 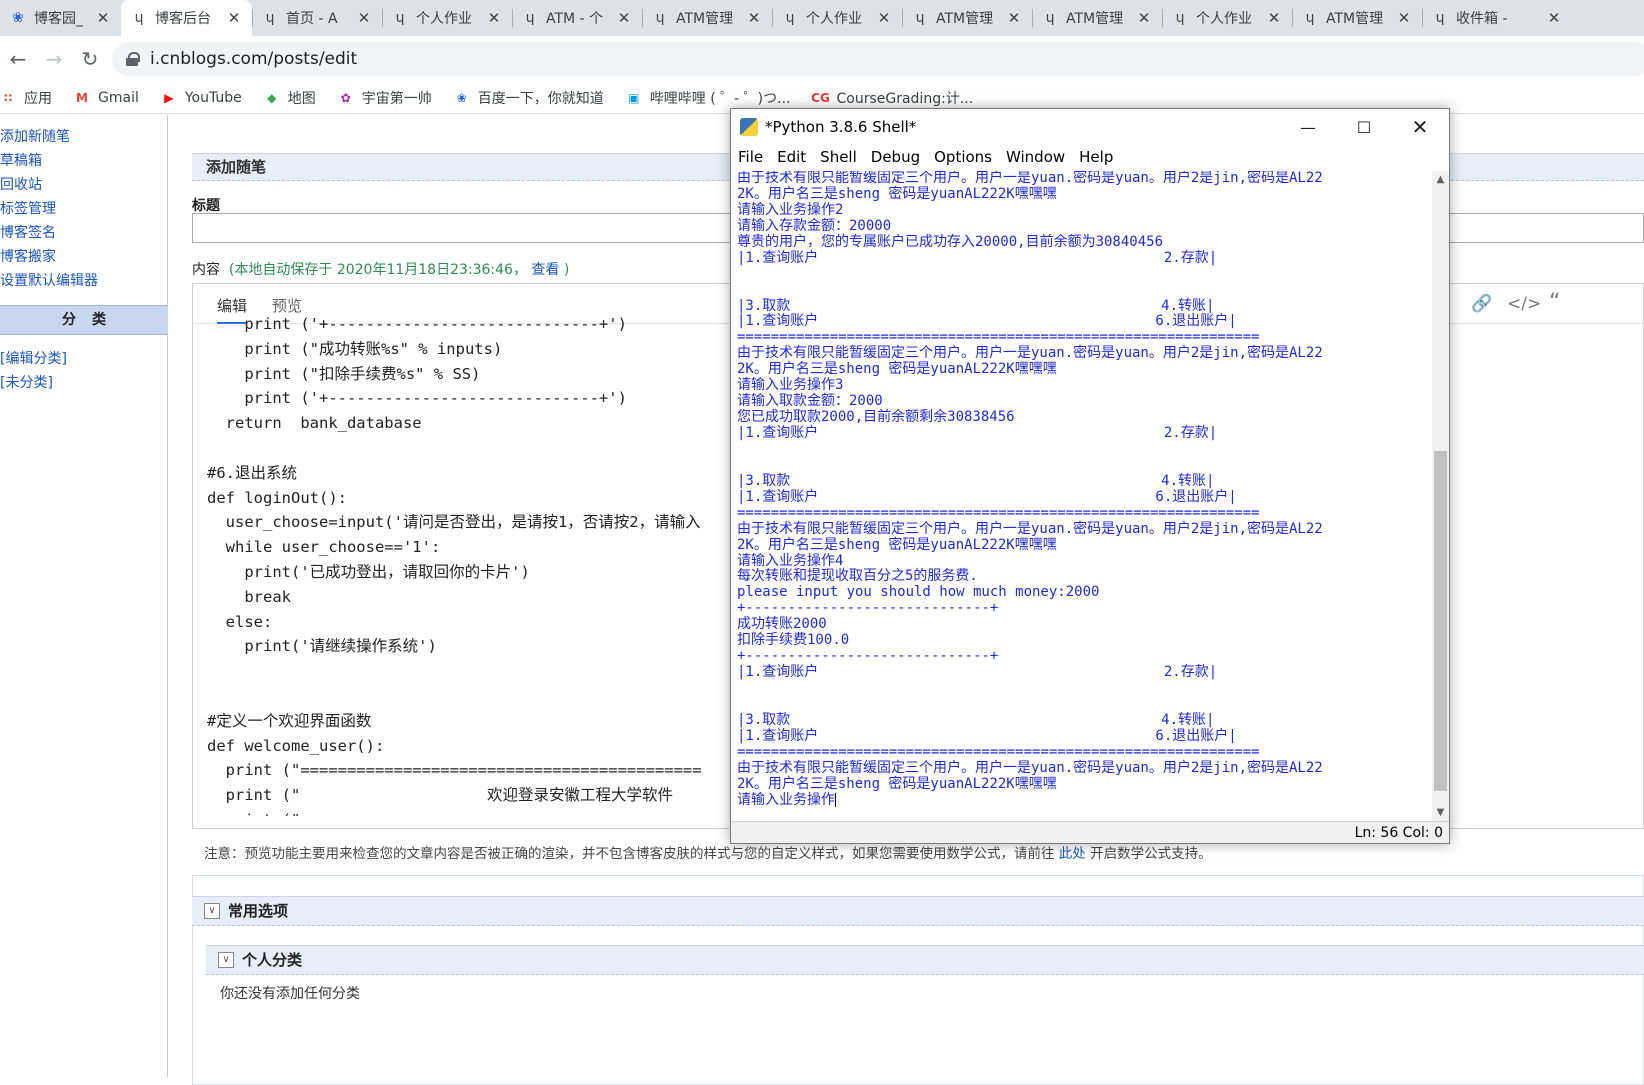 I want to click on common-options-label: 常用选项, so click(x=258, y=911).